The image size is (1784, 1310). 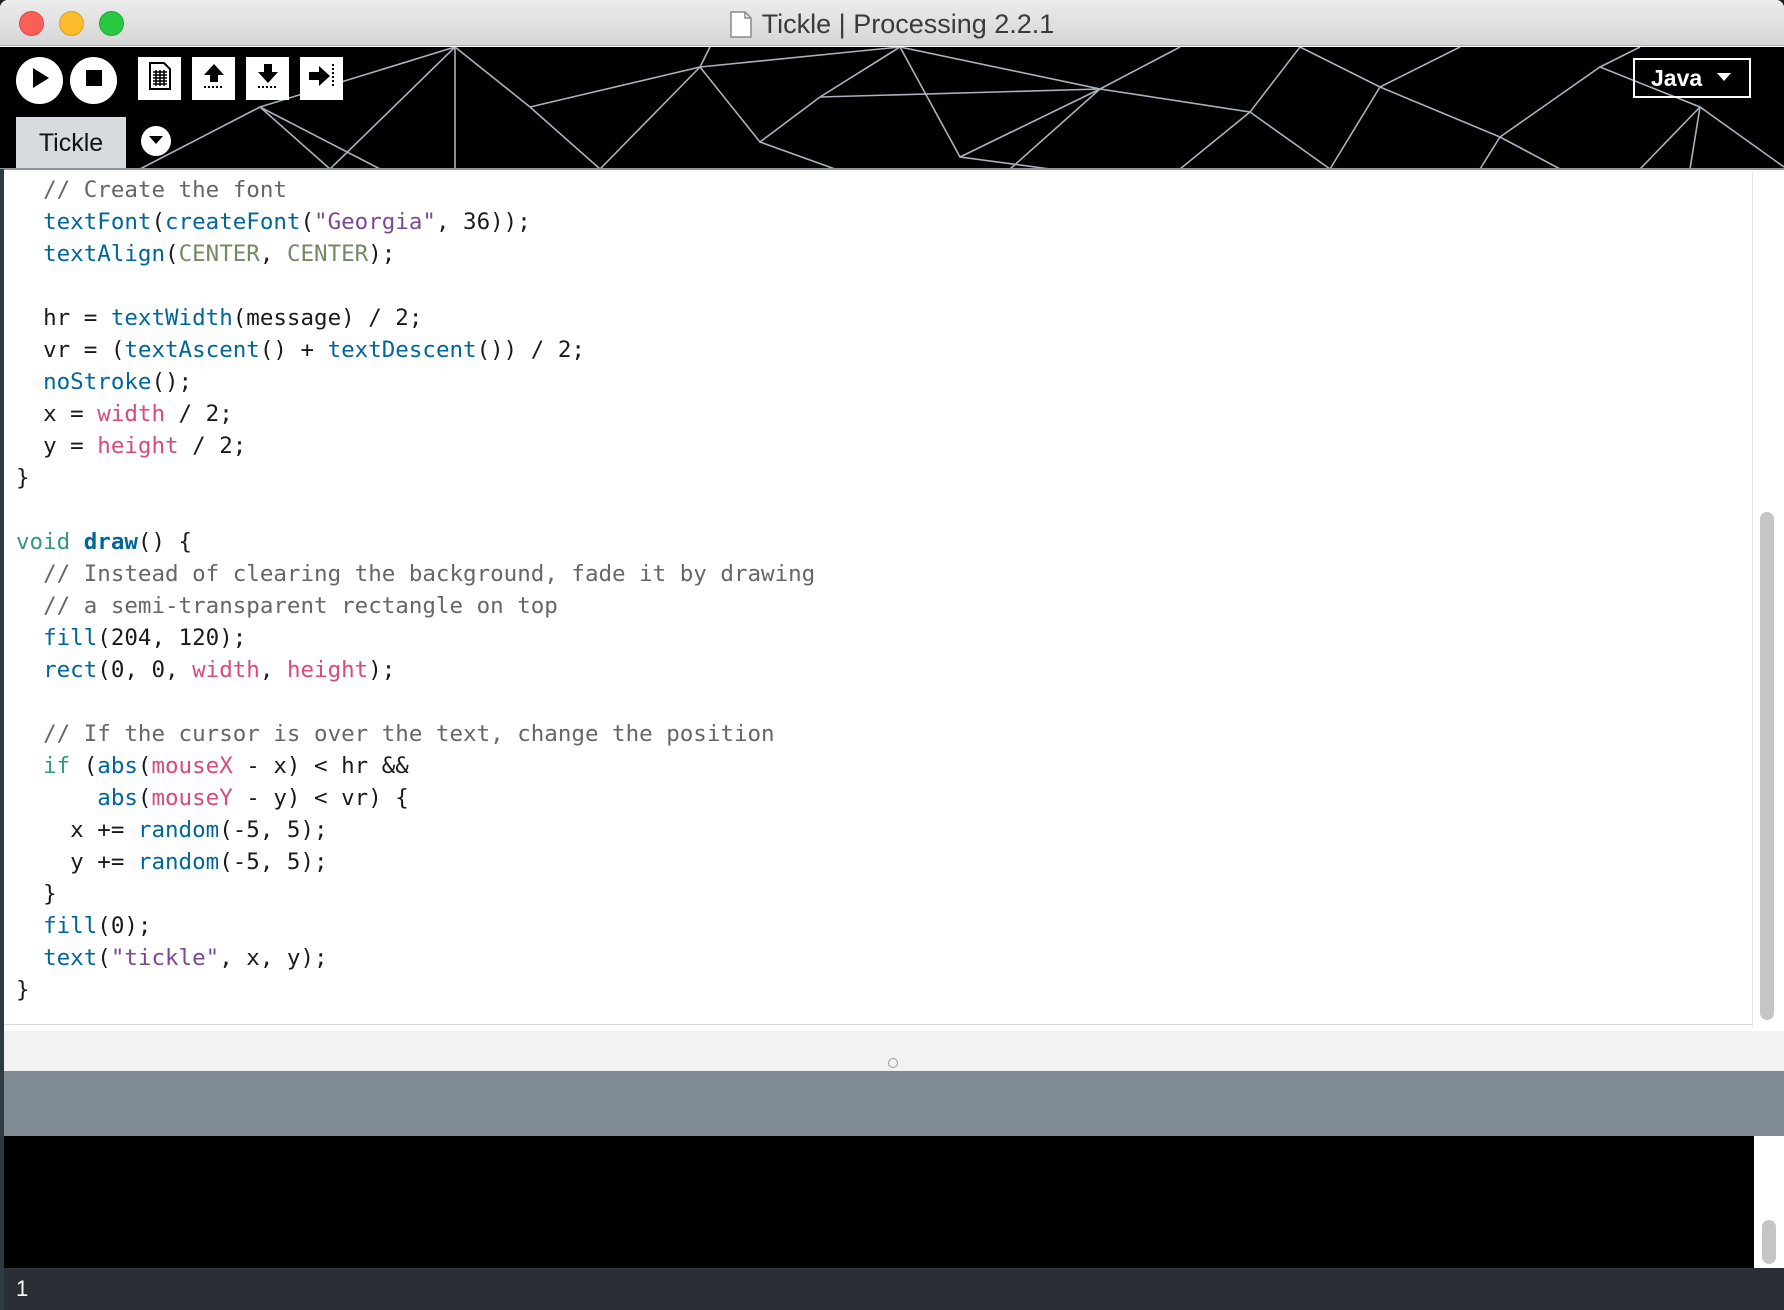 I want to click on code-line: if (abs(mouseX - x) < hr &&, so click(x=415, y=766).